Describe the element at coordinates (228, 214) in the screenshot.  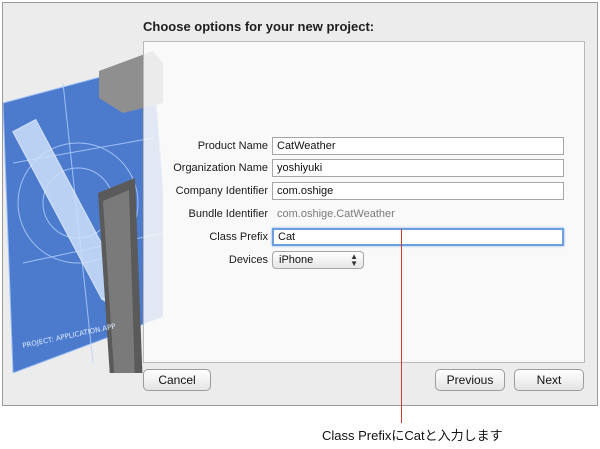
I see `bundle-identifier-label: Bundle Identifier` at that location.